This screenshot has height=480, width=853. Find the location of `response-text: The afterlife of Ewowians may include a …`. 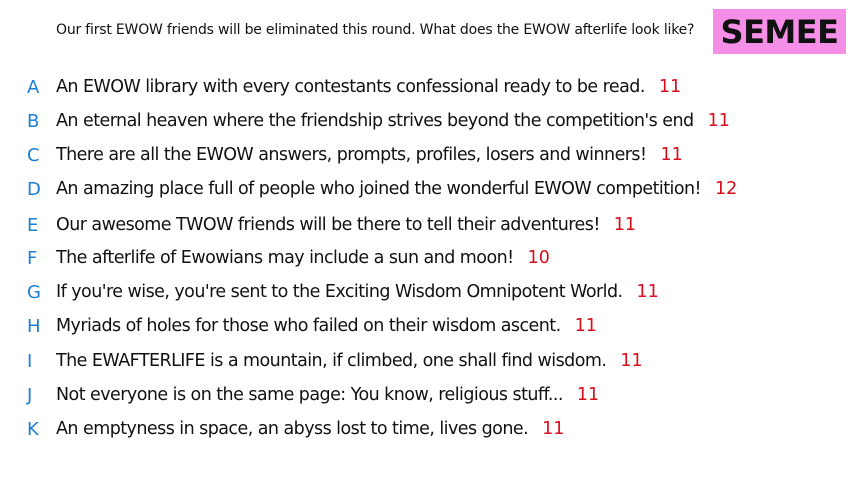

response-text: The afterlife of Ewowians may include a … is located at coordinates (285, 258).